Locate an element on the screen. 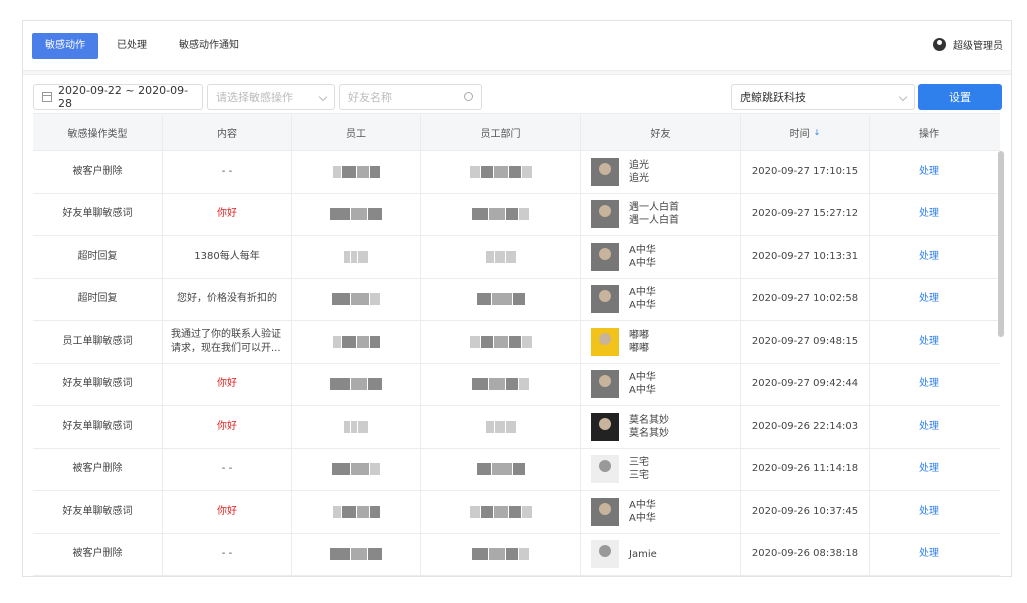  table-header: 敏感操作类型 内容 员工 员工部门 好友 时间 ↓ 操作 is located at coordinates (516, 132).